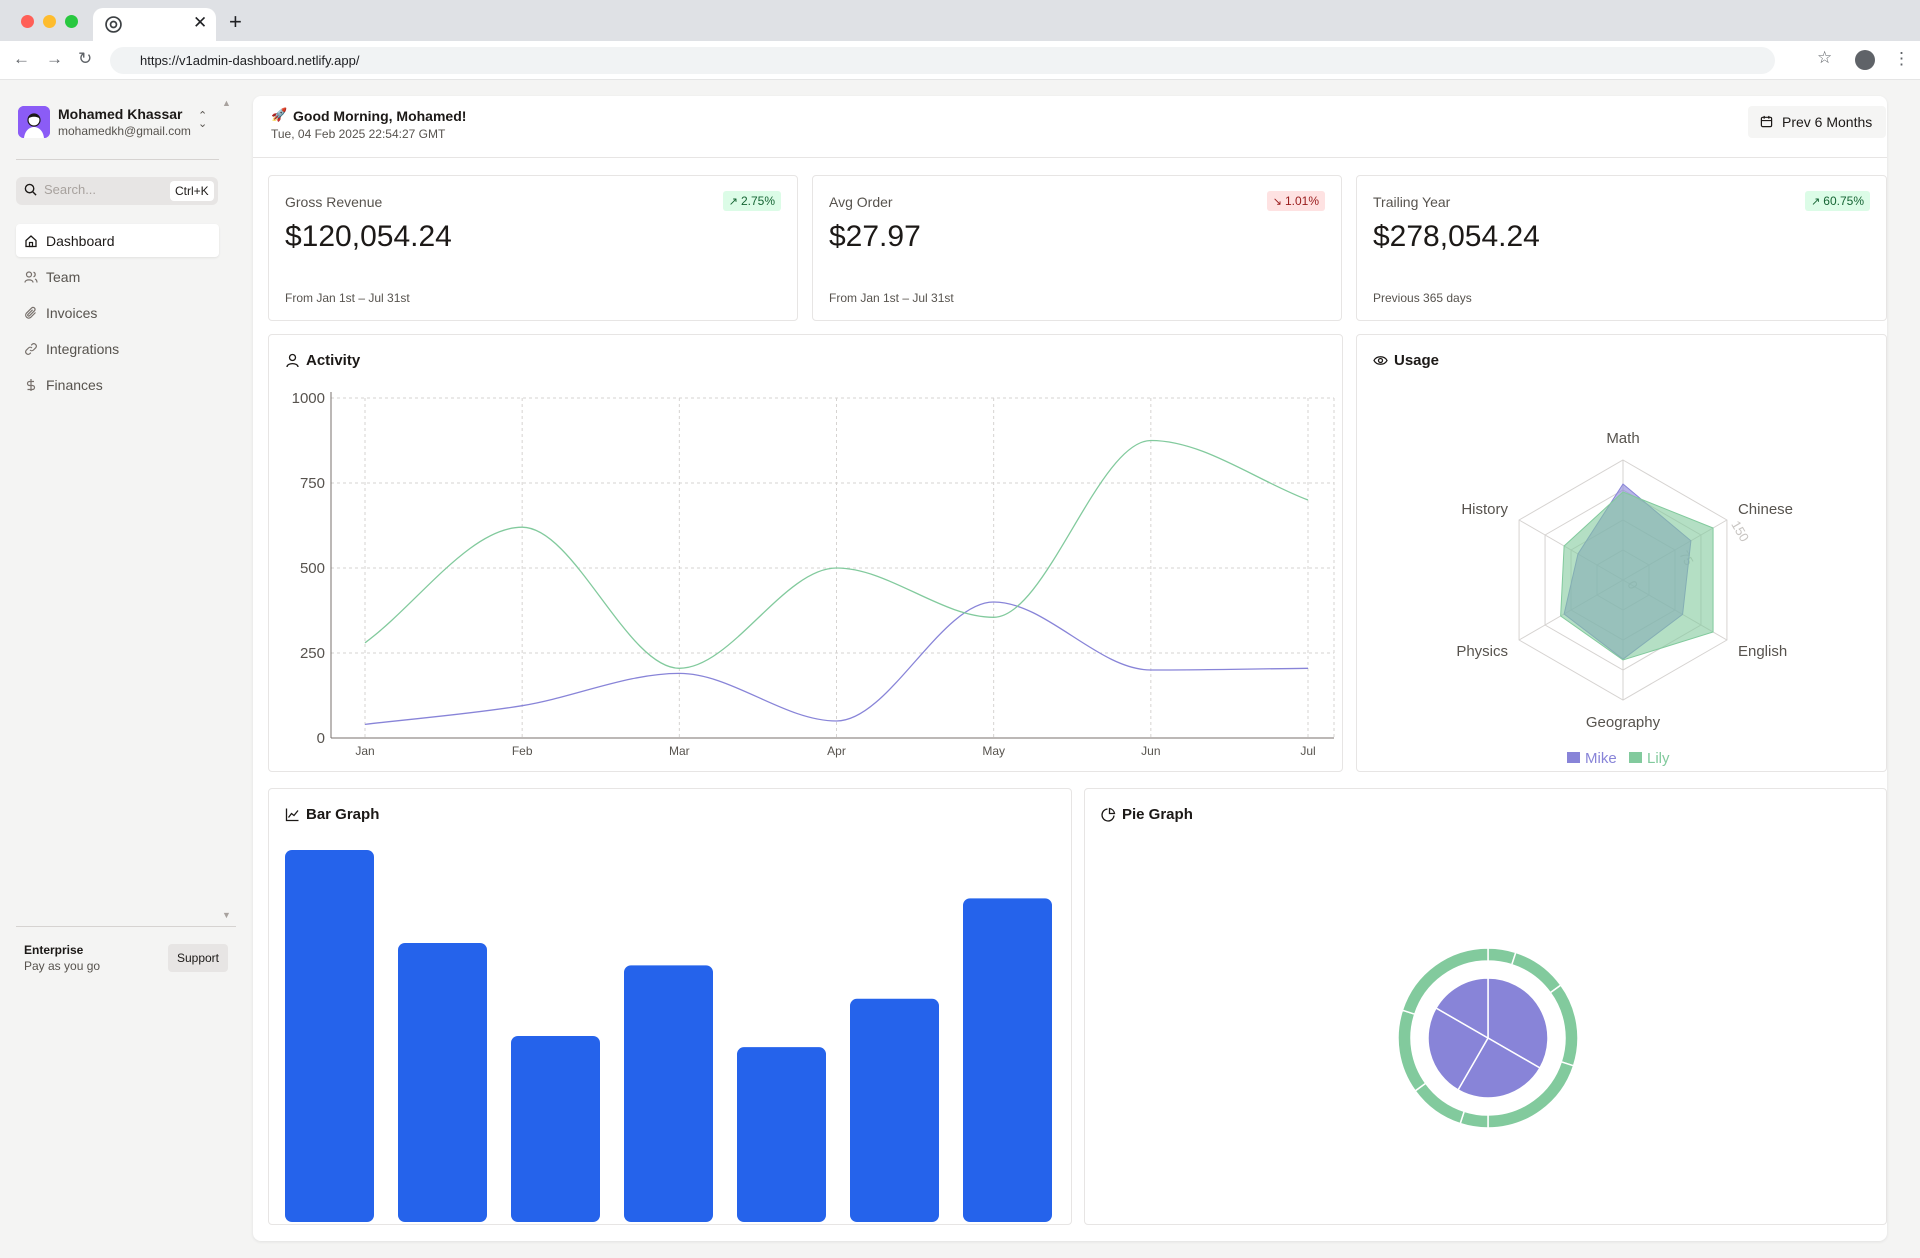  Describe the element at coordinates (334, 202) in the screenshot. I see `stat-label: Gross Revenue` at that location.